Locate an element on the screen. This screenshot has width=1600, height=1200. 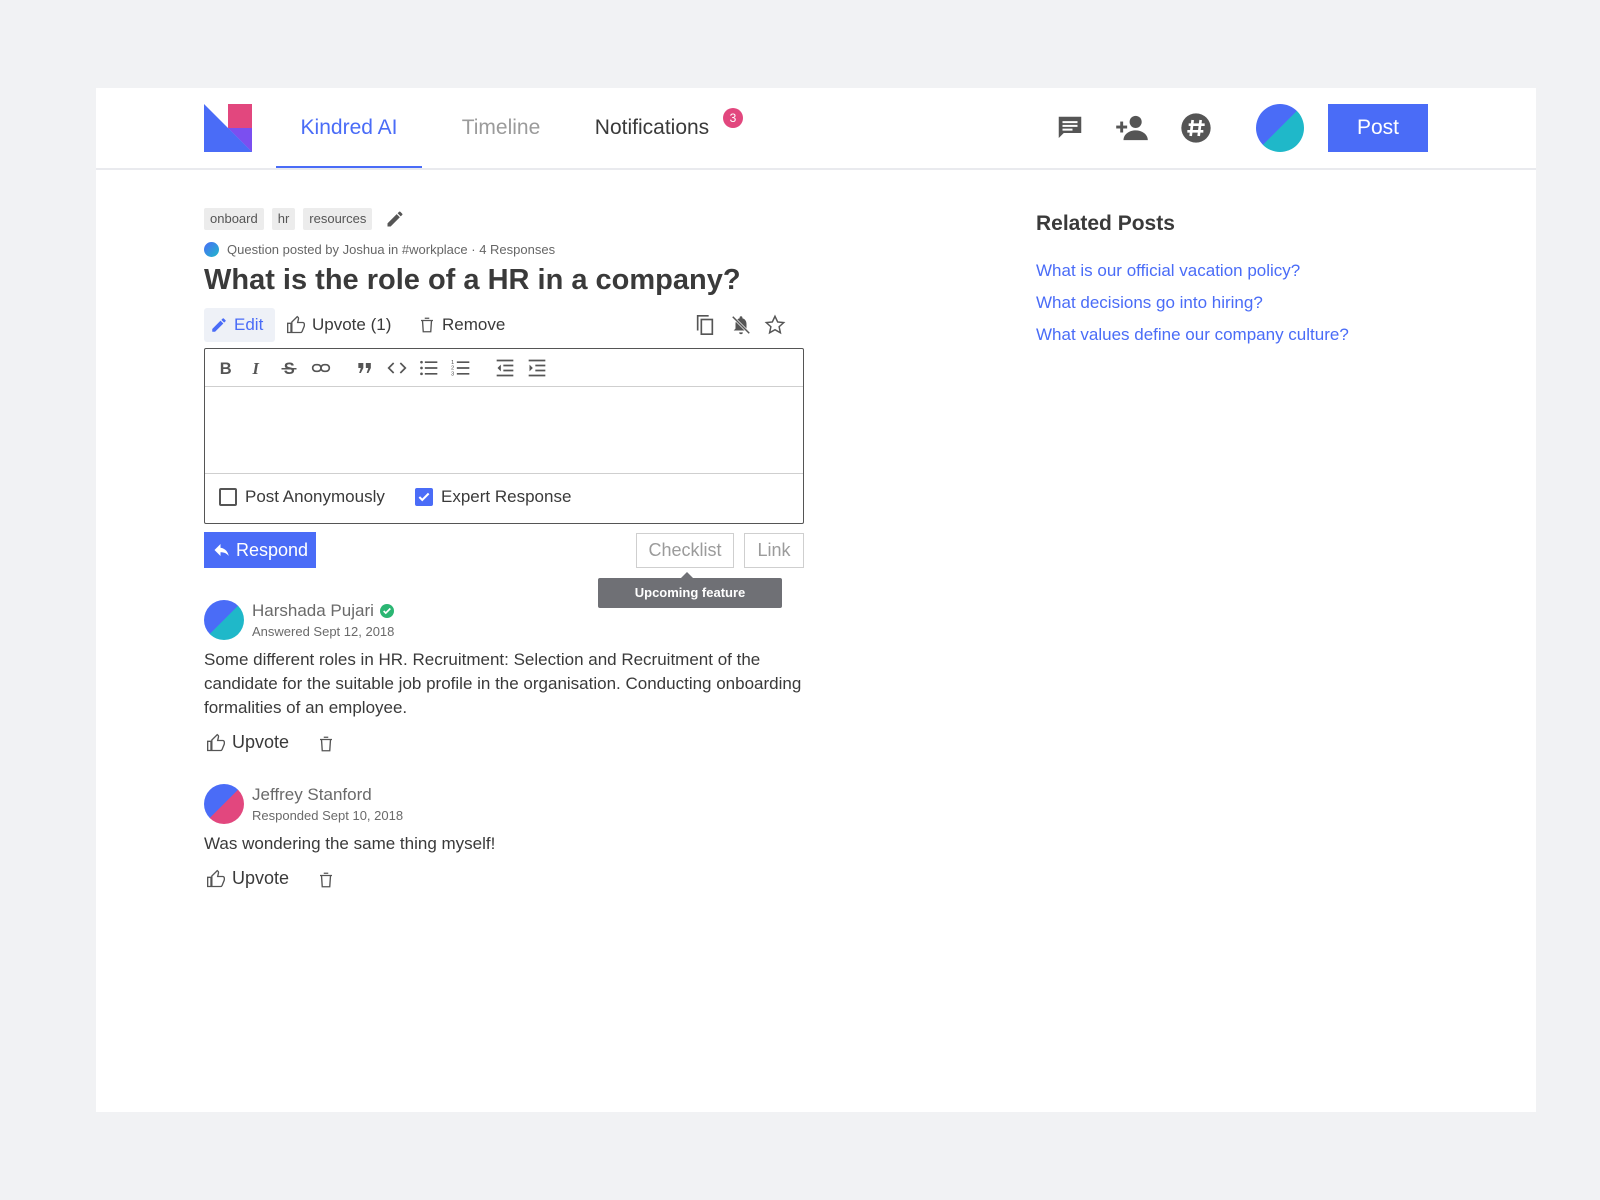
pencil-icon is located at coordinates (219, 325).